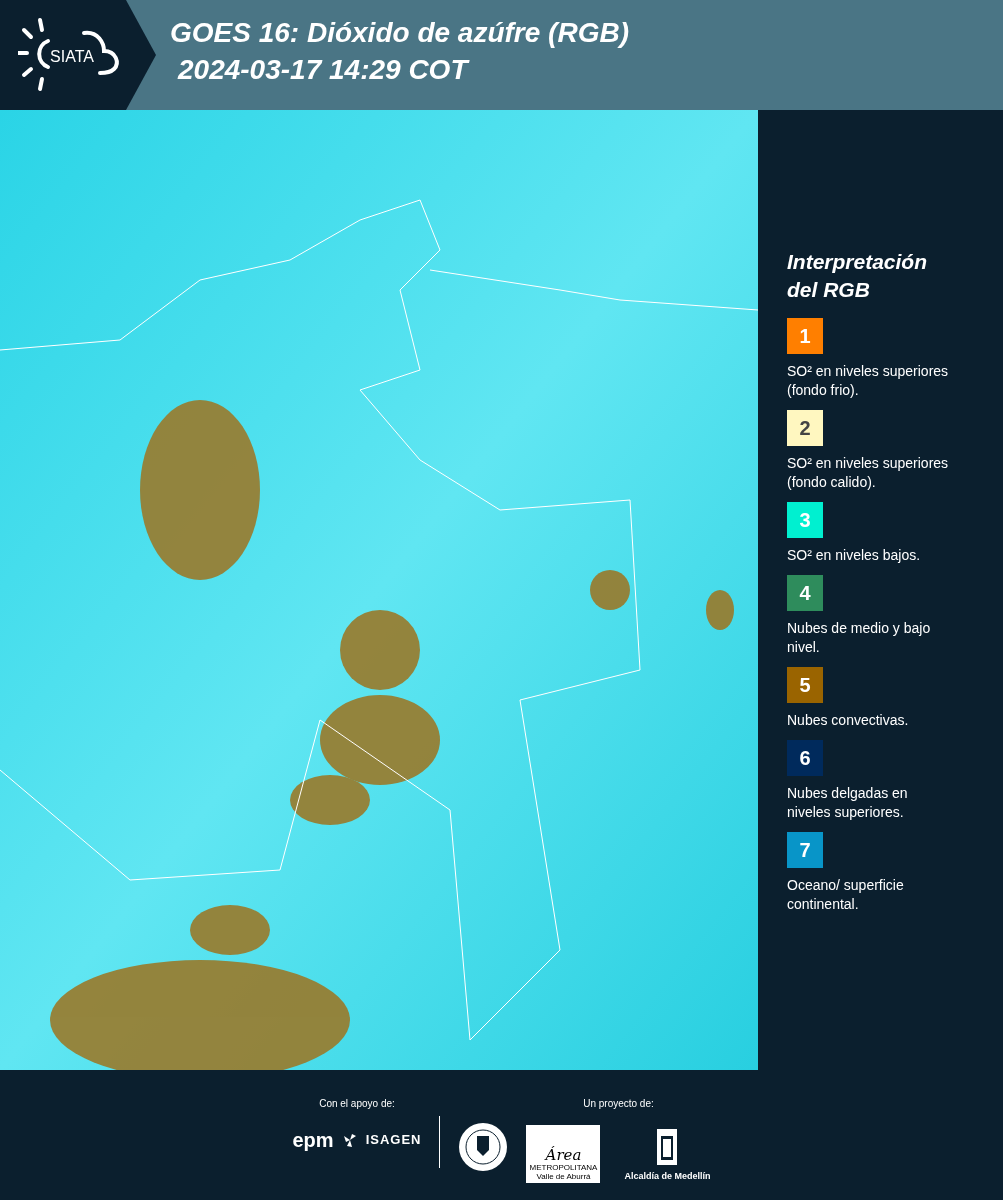 The width and height of the screenshot is (1003, 1200). Describe the element at coordinates (805, 685) in the screenshot. I see `legend-swatch: 5` at that location.